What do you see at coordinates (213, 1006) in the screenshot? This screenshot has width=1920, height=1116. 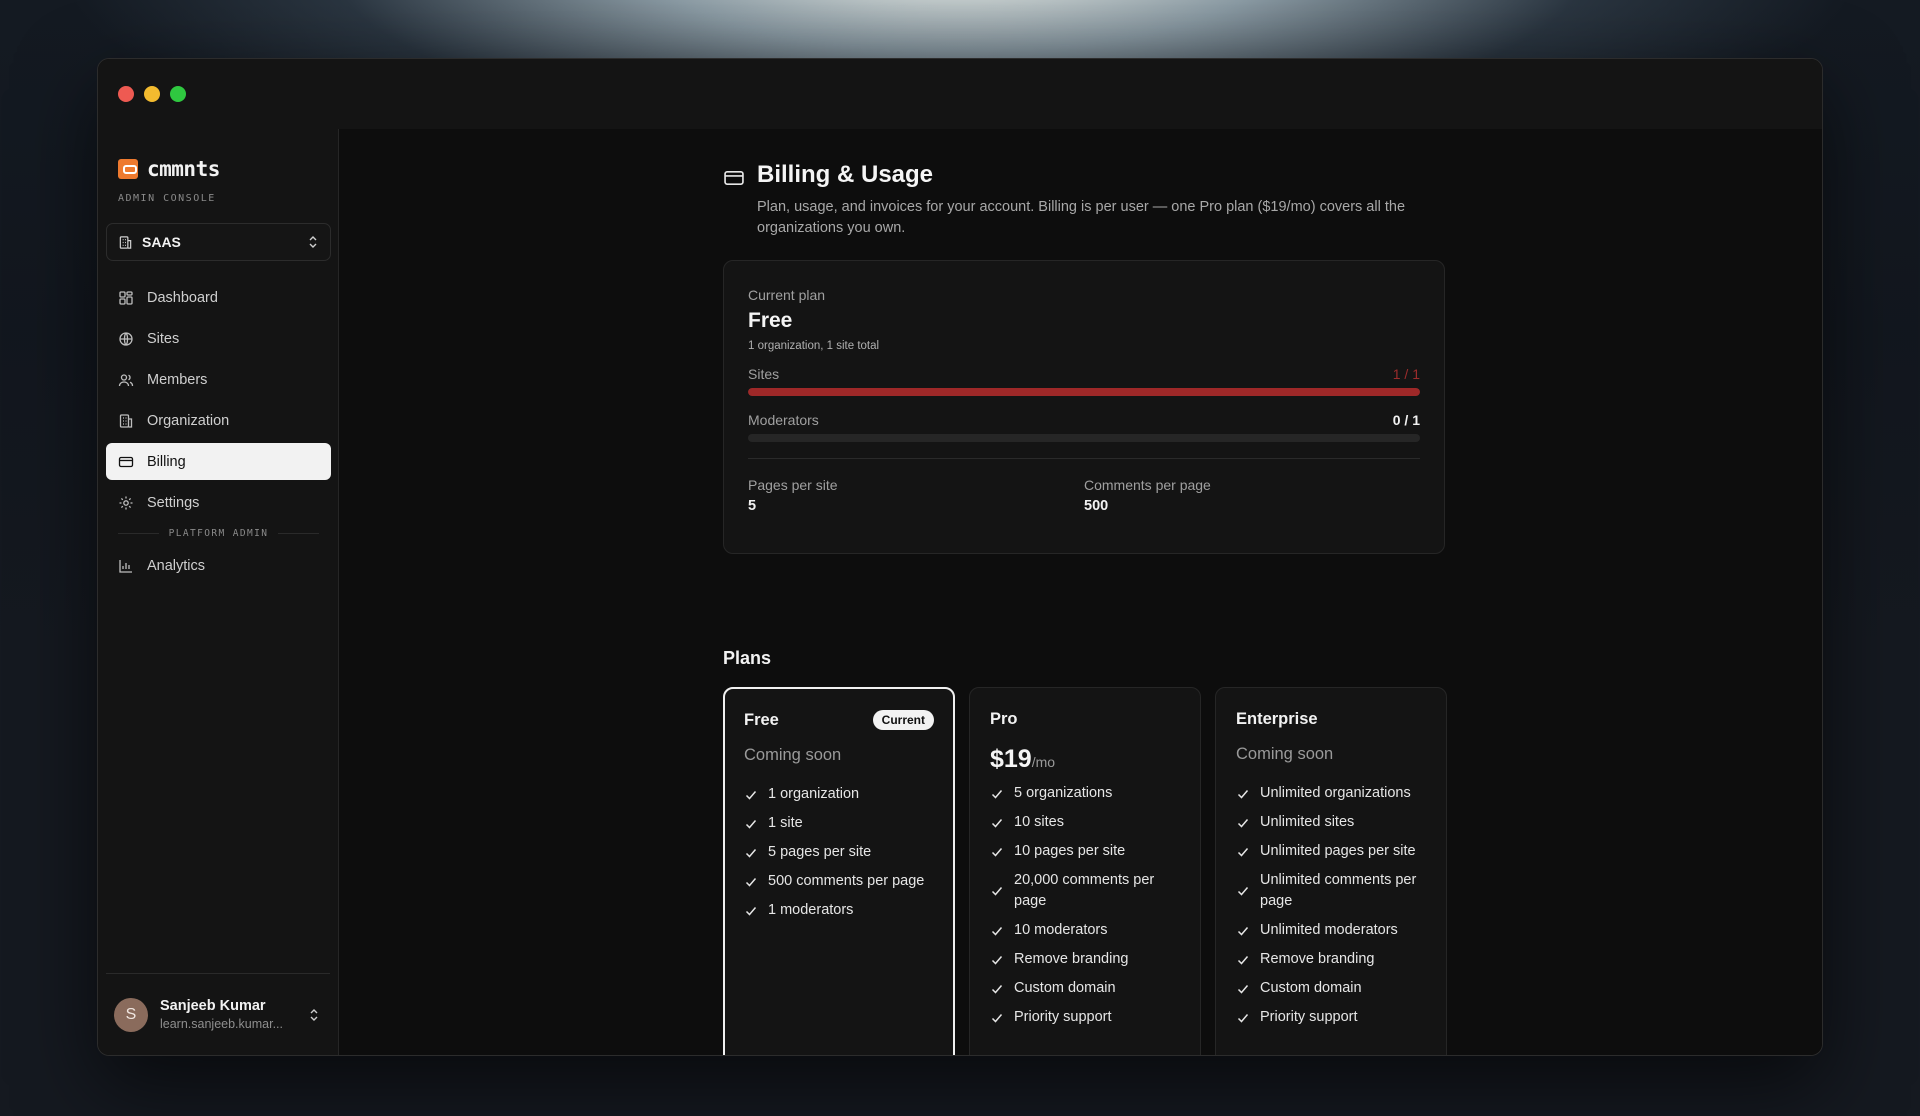 I see `user-name: Sanjeeb Kumar` at bounding box center [213, 1006].